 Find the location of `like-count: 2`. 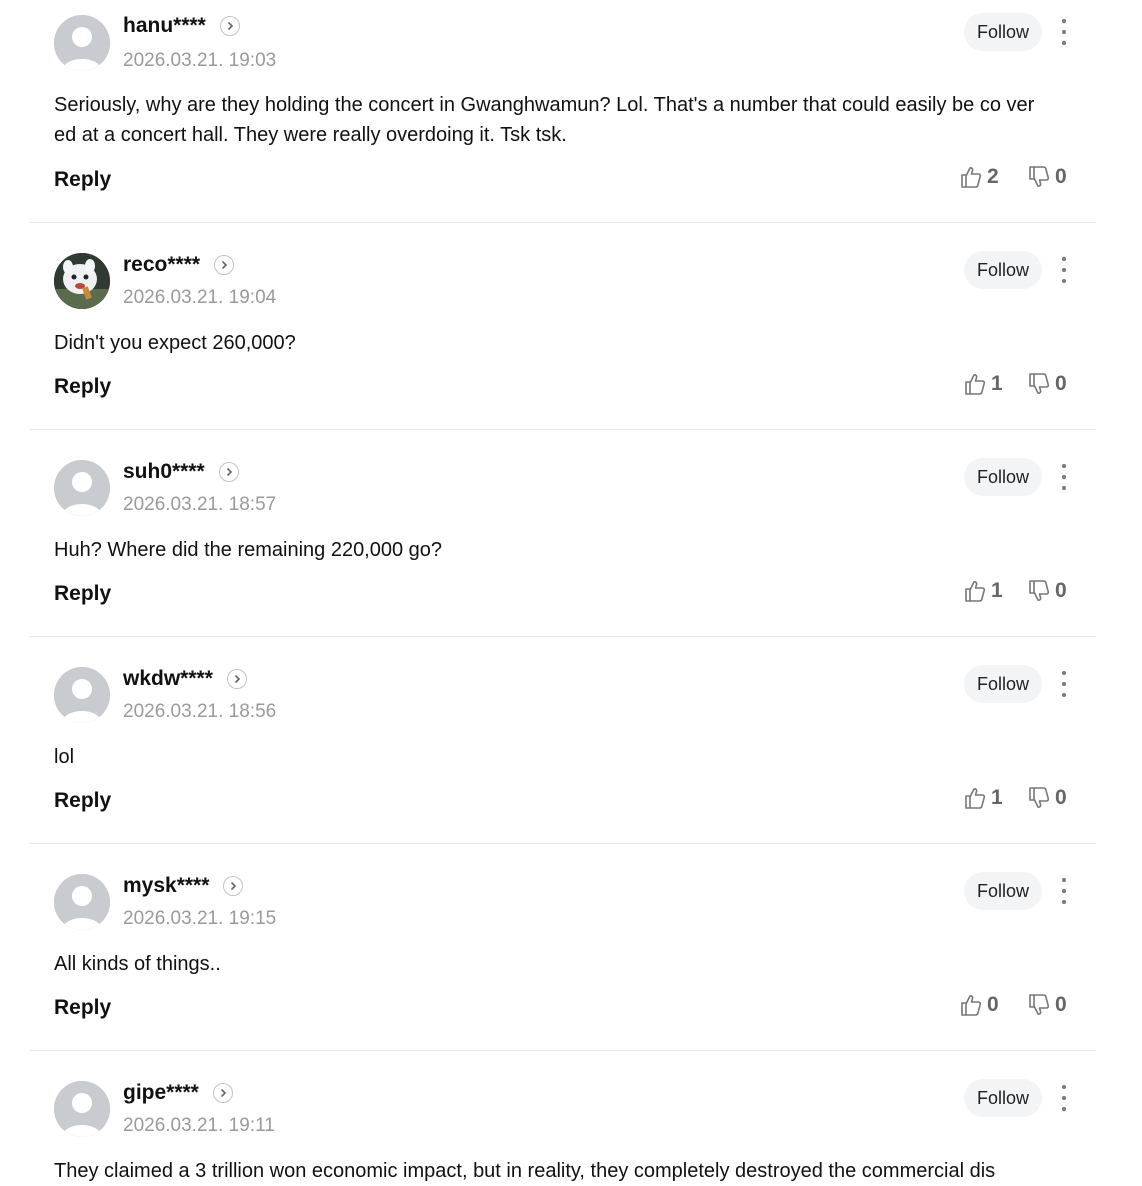

like-count: 2 is located at coordinates (993, 176).